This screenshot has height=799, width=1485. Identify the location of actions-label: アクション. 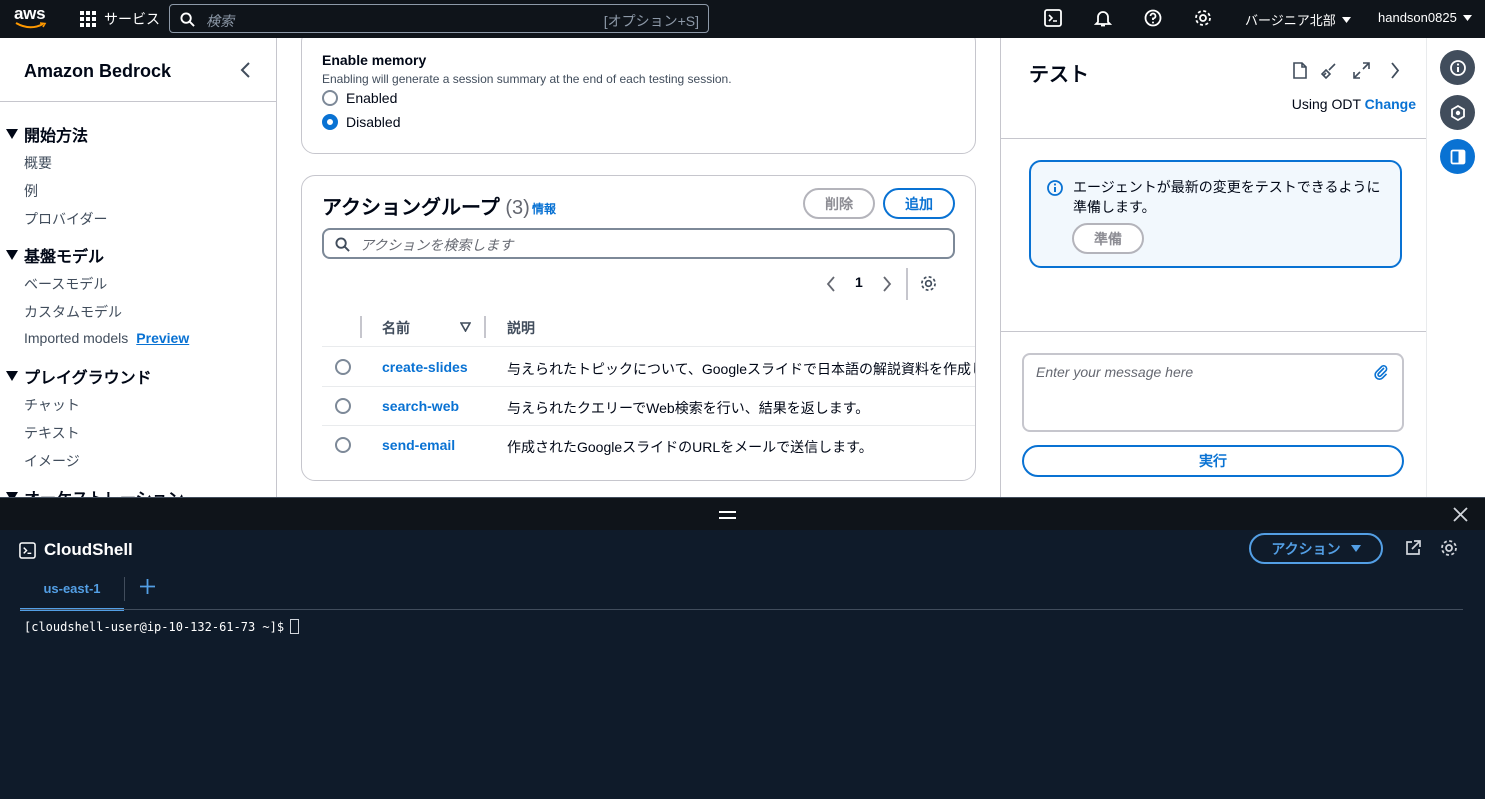
(1306, 548).